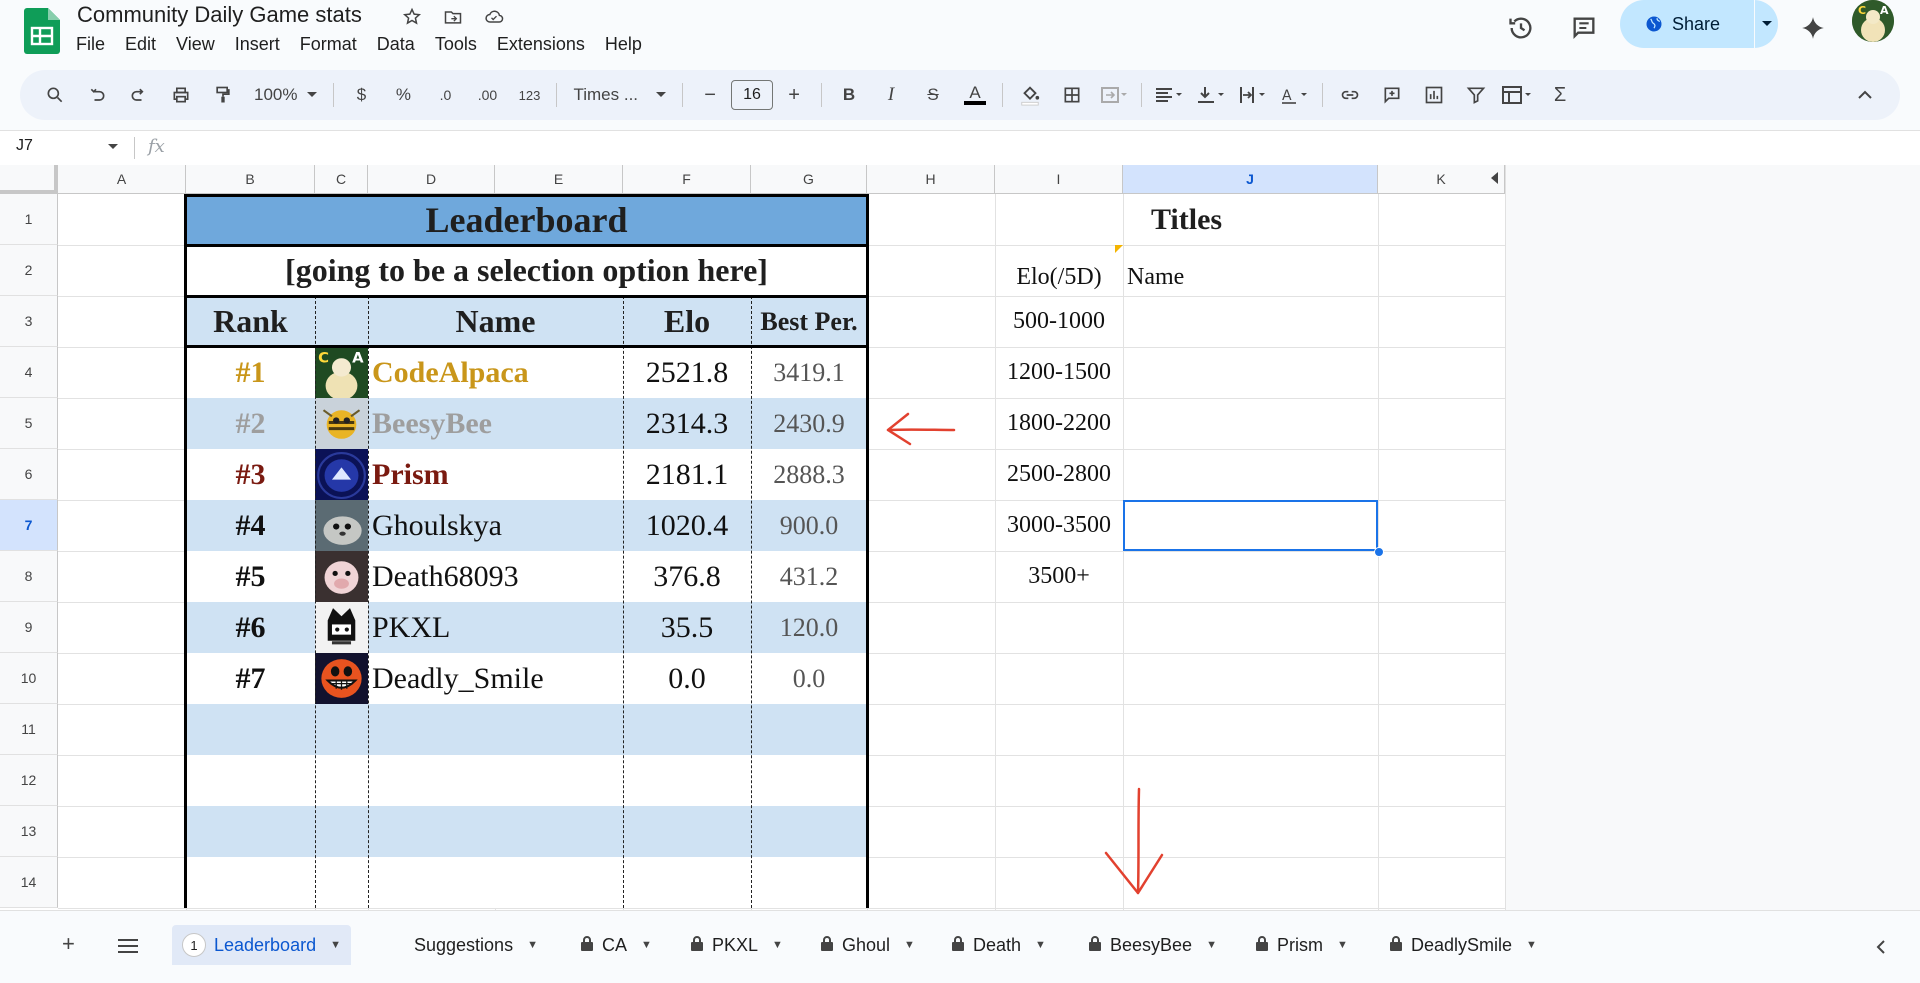 The width and height of the screenshot is (1920, 983). Describe the element at coordinates (495, 423) in the screenshot. I see `player-name-cell: BeesyBee` at that location.